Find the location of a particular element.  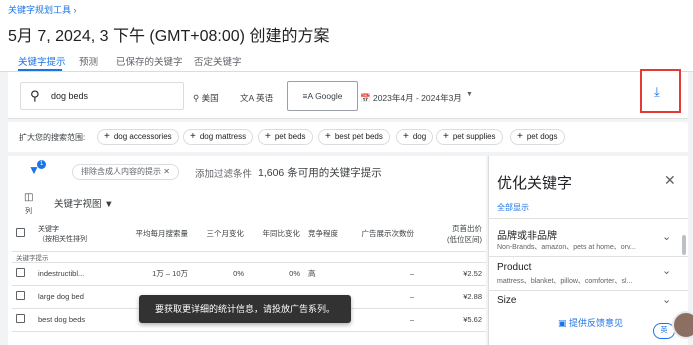

toast-message: 要获取更详细的统计信息，请投放广告系列。 is located at coordinates (245, 309).